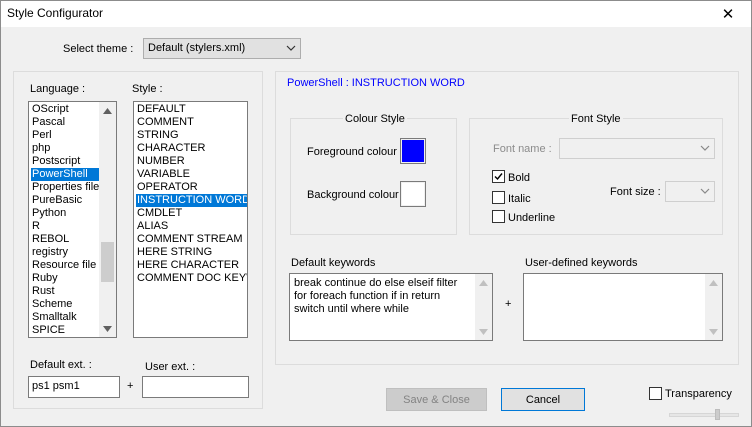 This screenshot has width=752, height=427. What do you see at coordinates (191, 226) in the screenshot?
I see `style-list-item: ALIAS` at bounding box center [191, 226].